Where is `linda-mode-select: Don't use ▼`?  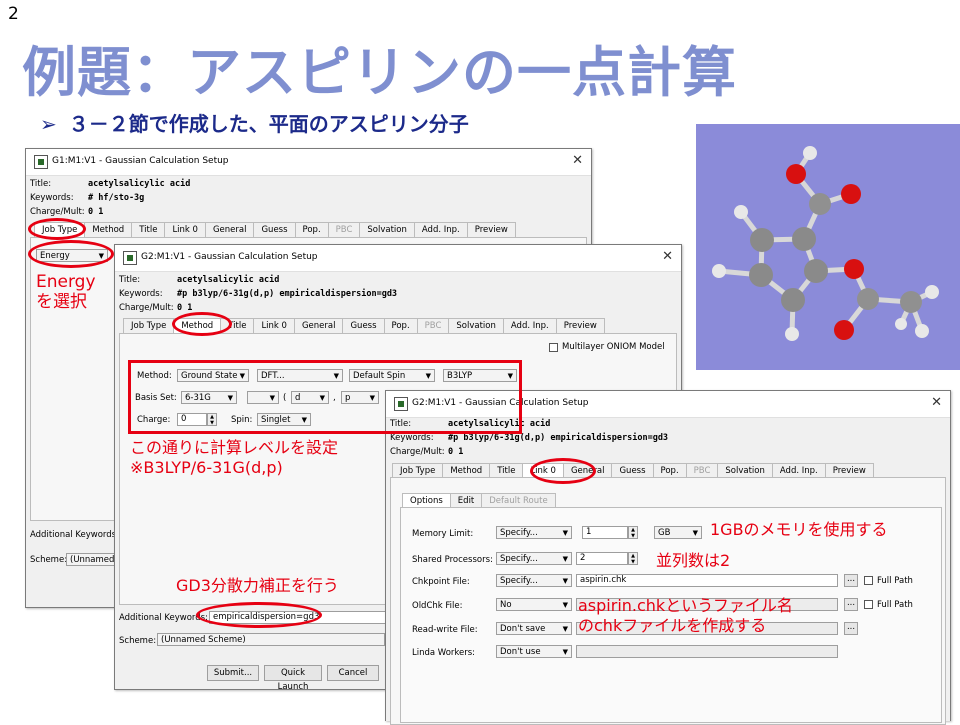
linda-mode-select: Don't use ▼ is located at coordinates (534, 651).